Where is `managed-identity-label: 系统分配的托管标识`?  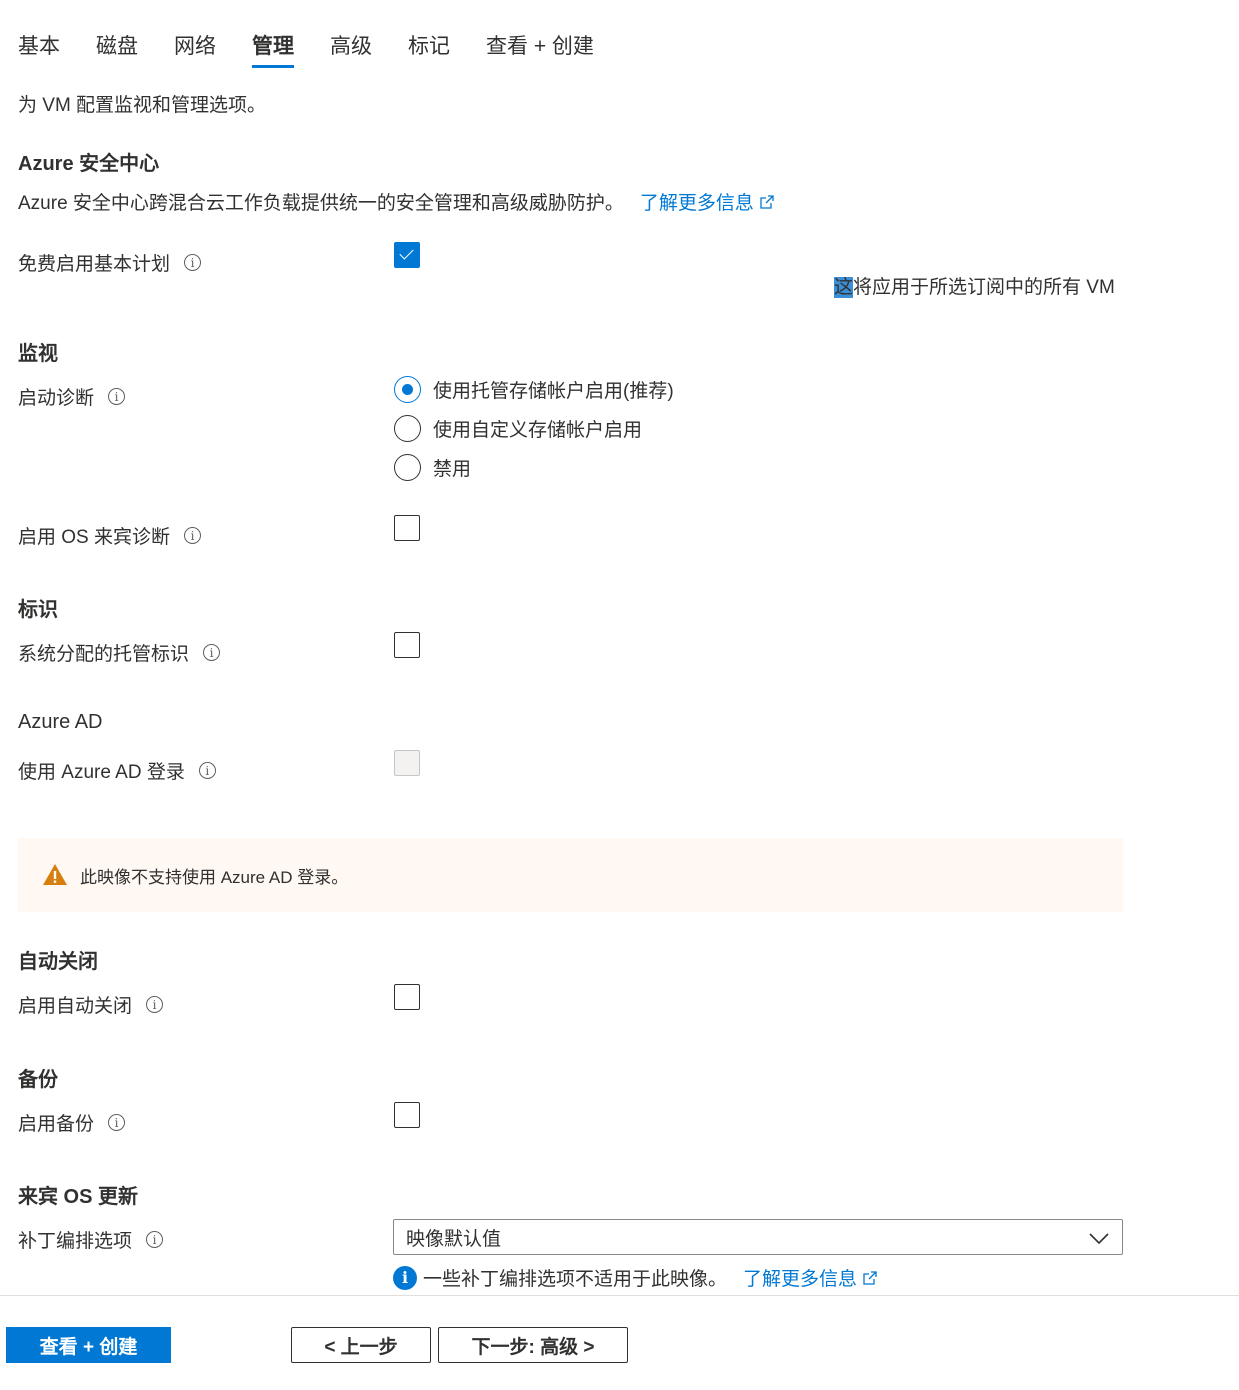 managed-identity-label: 系统分配的托管标识 is located at coordinates (104, 654).